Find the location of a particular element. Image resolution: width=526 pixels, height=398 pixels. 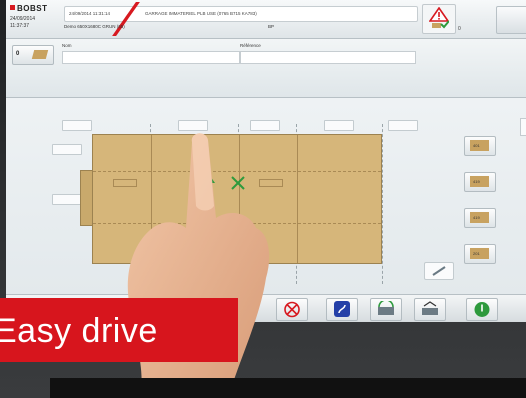

job-info-row: 0 Nom Référence is located at coordinates (266, 68).